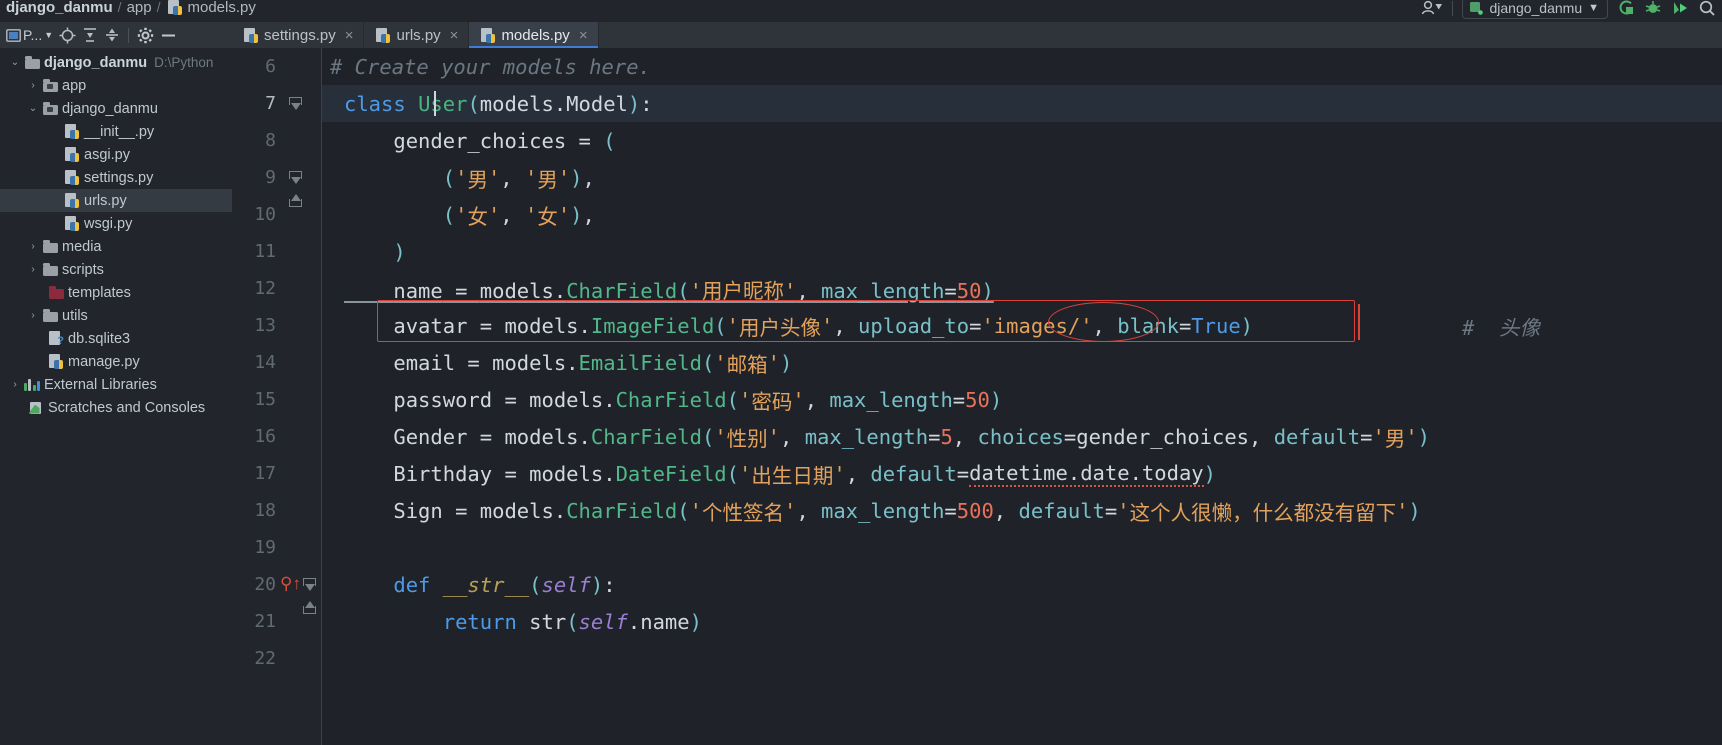  What do you see at coordinates (83, 269) in the screenshot?
I see `tree-row-label: scripts` at bounding box center [83, 269].